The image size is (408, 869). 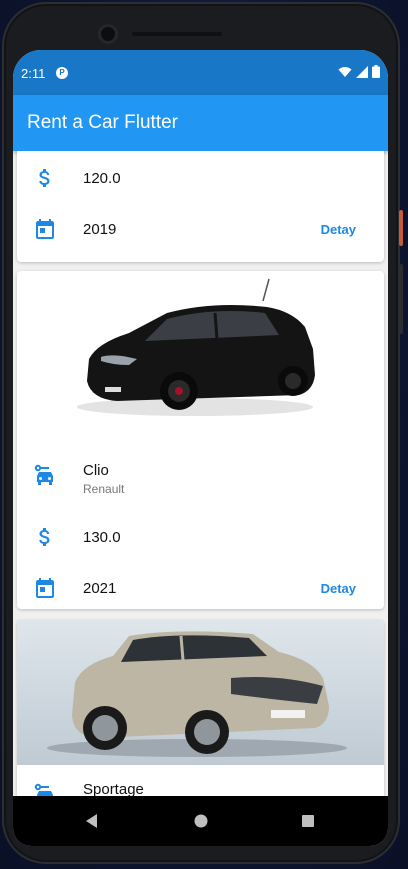 What do you see at coordinates (100, 588) in the screenshot?
I see `year-value: 2021` at bounding box center [100, 588].